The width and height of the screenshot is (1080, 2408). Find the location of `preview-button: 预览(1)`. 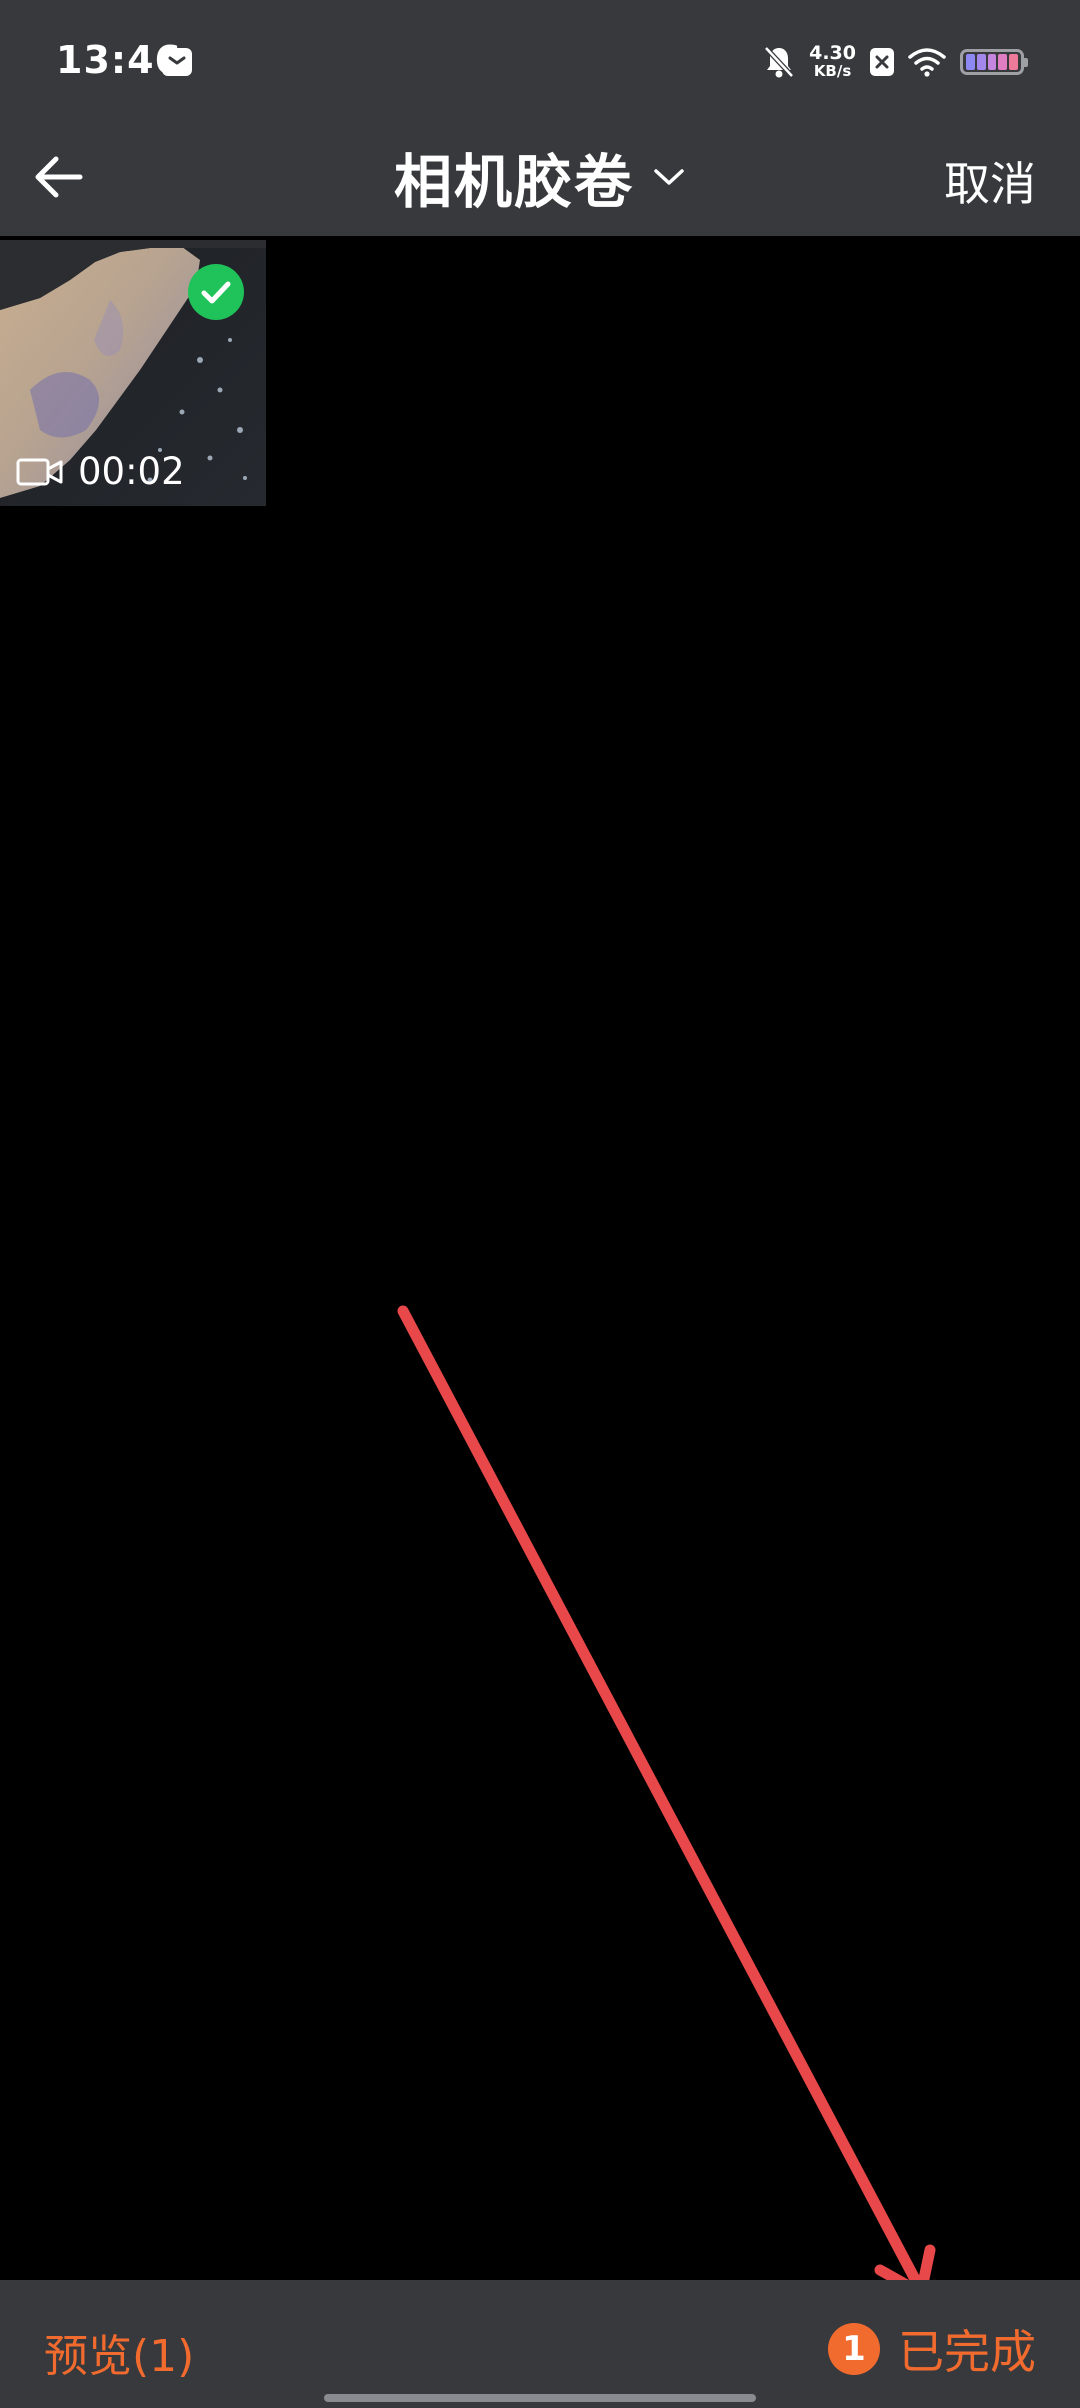

preview-button: 预览(1) is located at coordinates (119, 2352).